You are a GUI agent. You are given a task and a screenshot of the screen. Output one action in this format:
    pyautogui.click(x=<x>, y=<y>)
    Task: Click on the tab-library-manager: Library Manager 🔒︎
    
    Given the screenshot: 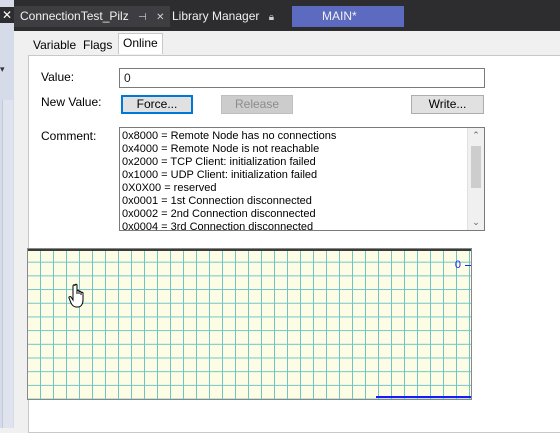 What is the action you would take?
    pyautogui.click(x=231, y=16)
    